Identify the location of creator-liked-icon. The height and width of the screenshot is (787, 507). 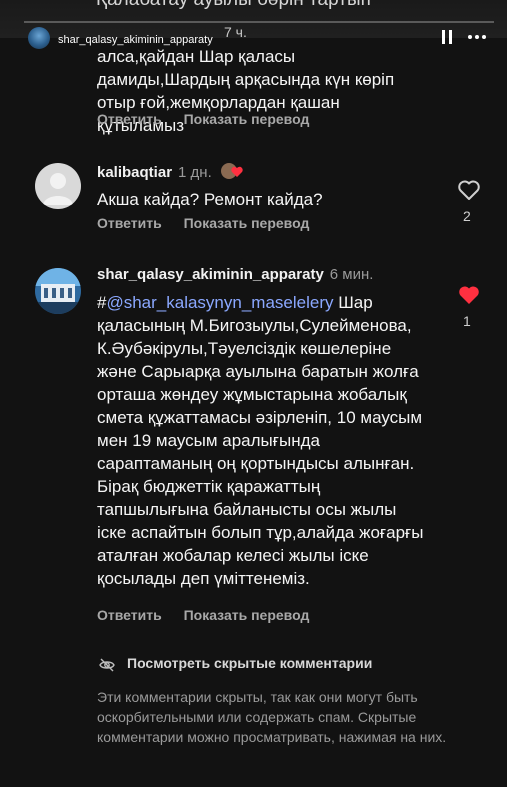
(233, 173).